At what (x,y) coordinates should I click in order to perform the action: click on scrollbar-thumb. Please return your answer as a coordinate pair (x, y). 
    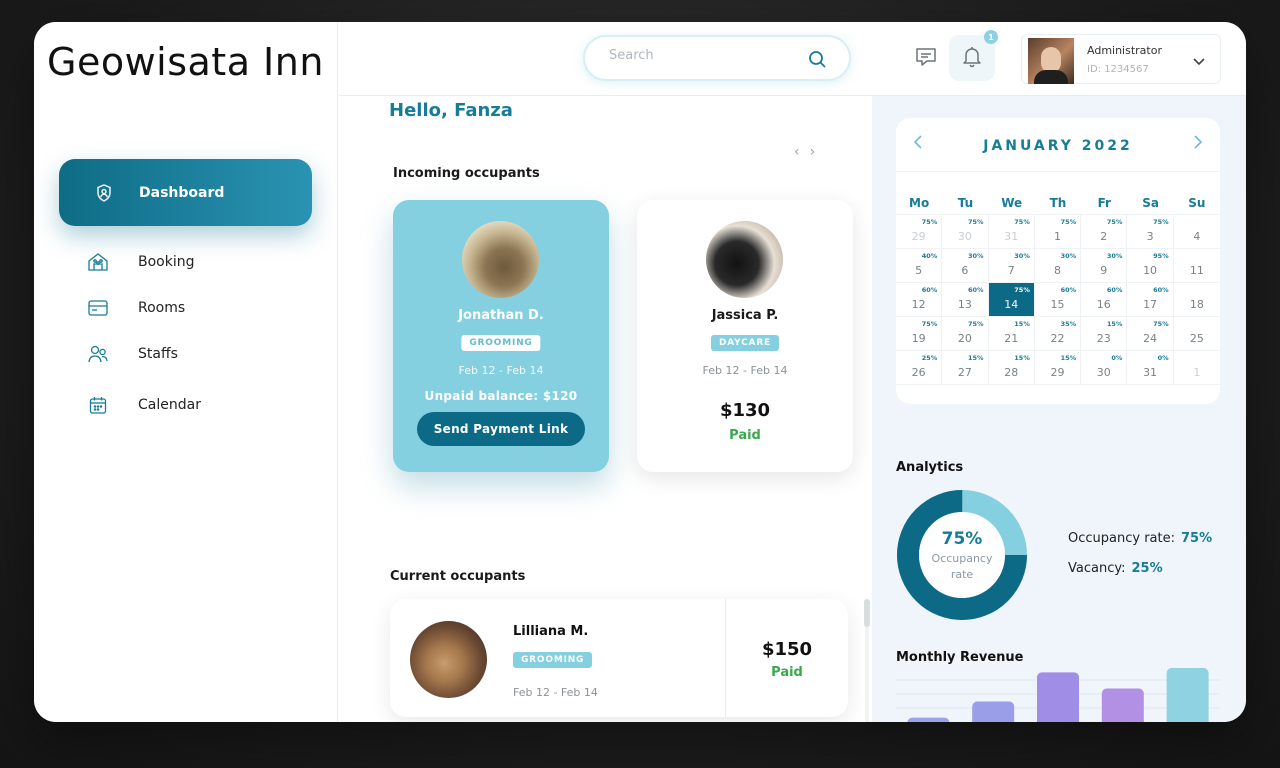
    Looking at the image, I should click on (867, 613).